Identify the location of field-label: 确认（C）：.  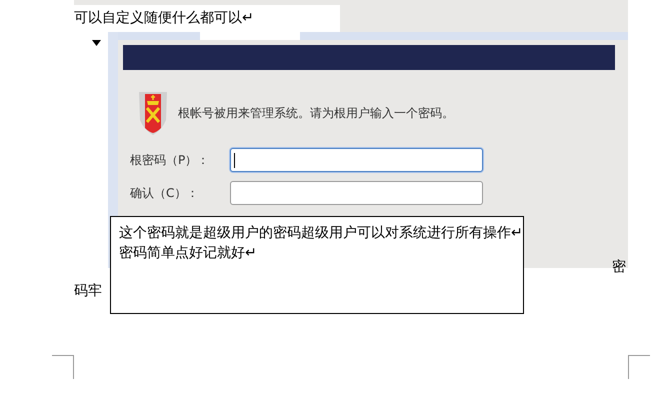
(165, 193).